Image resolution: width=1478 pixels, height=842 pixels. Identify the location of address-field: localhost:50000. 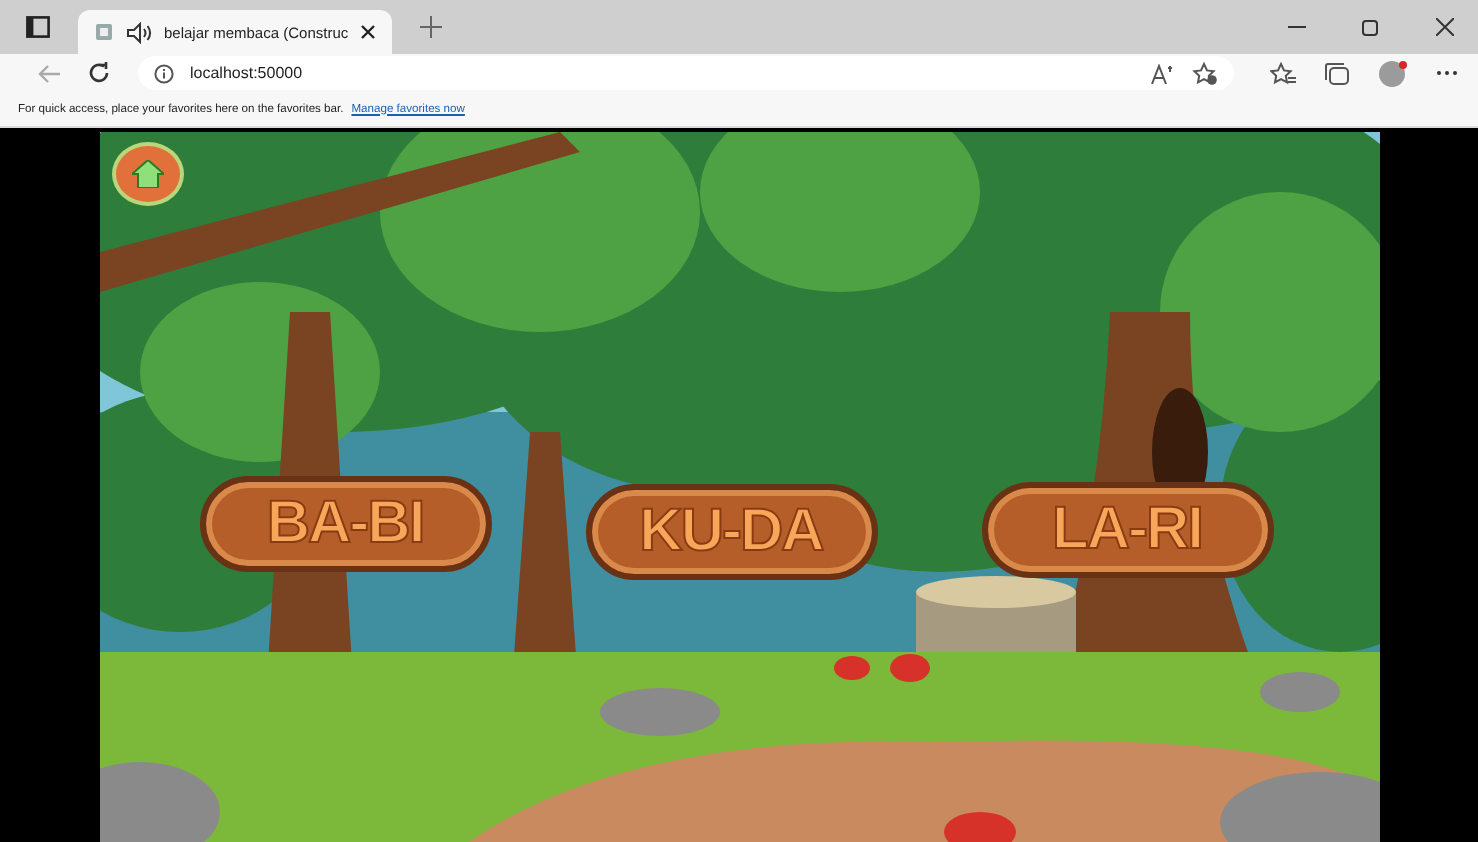
(686, 73).